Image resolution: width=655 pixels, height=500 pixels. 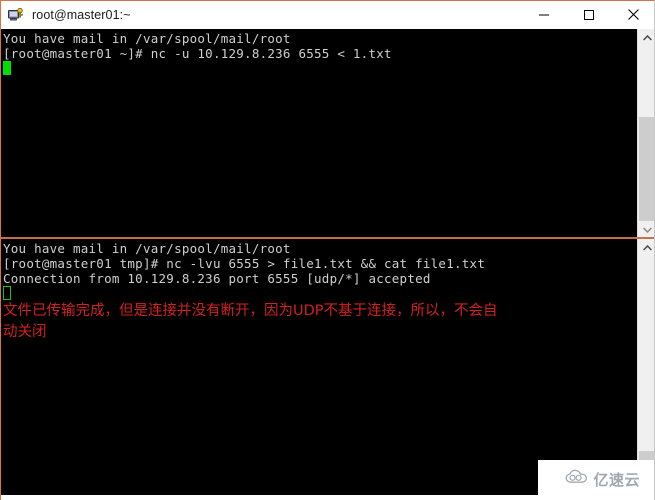 I want to click on annotation-line: 动关闭, so click(x=25, y=332).